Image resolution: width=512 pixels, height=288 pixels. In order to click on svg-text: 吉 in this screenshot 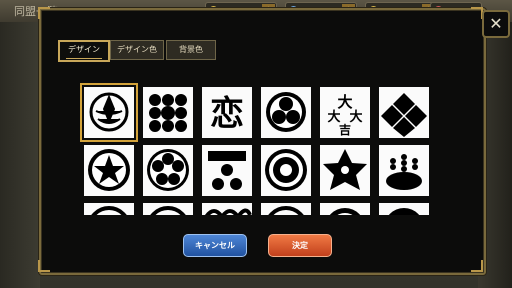, I will do `click(345, 129)`.